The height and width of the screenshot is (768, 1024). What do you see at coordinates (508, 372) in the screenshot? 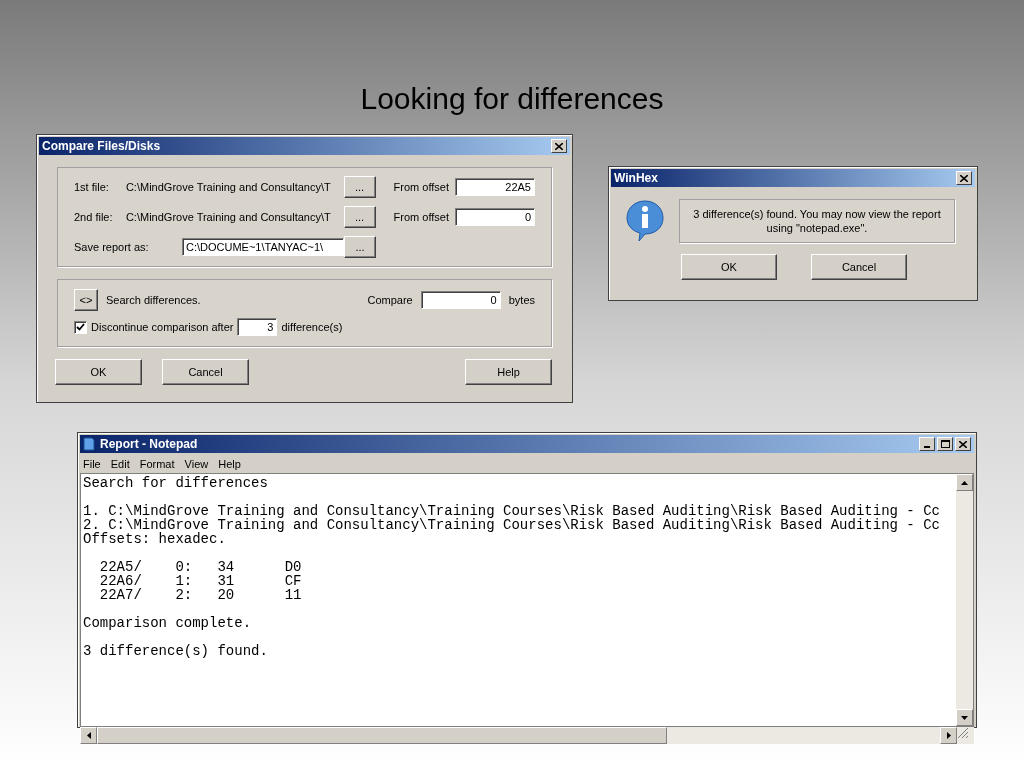
I see `dialog-button: Help` at bounding box center [508, 372].